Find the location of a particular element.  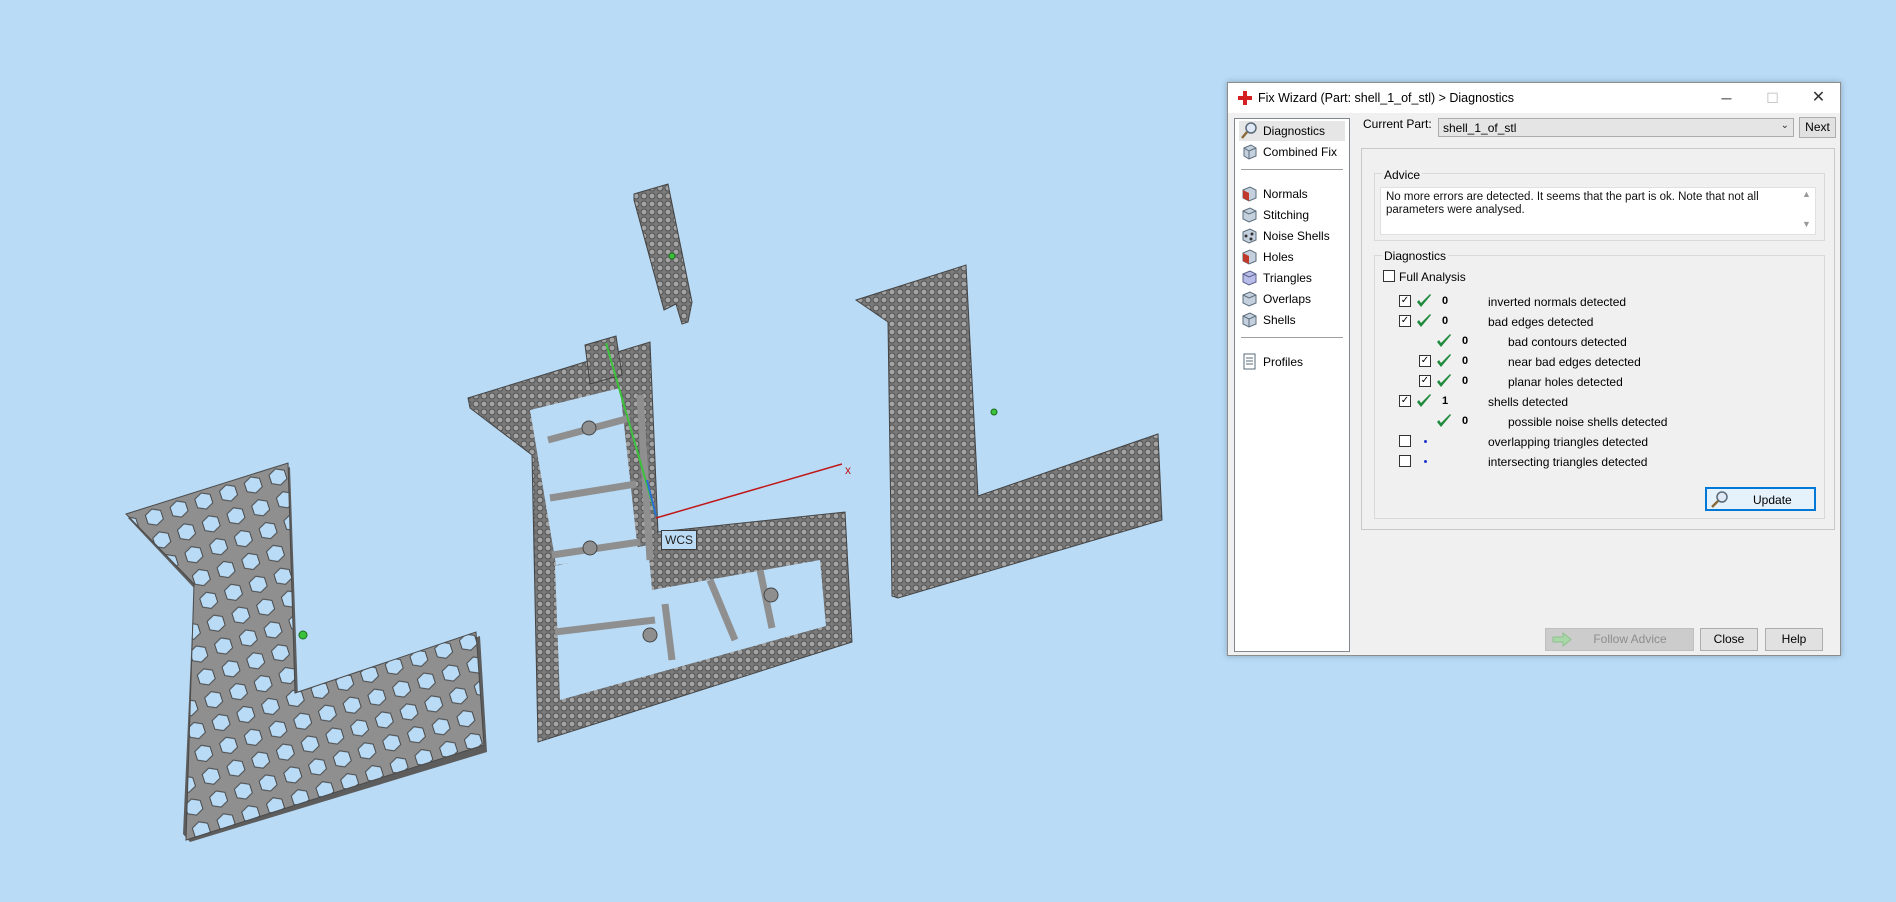

noise-shells-icon is located at coordinates (1249, 236).